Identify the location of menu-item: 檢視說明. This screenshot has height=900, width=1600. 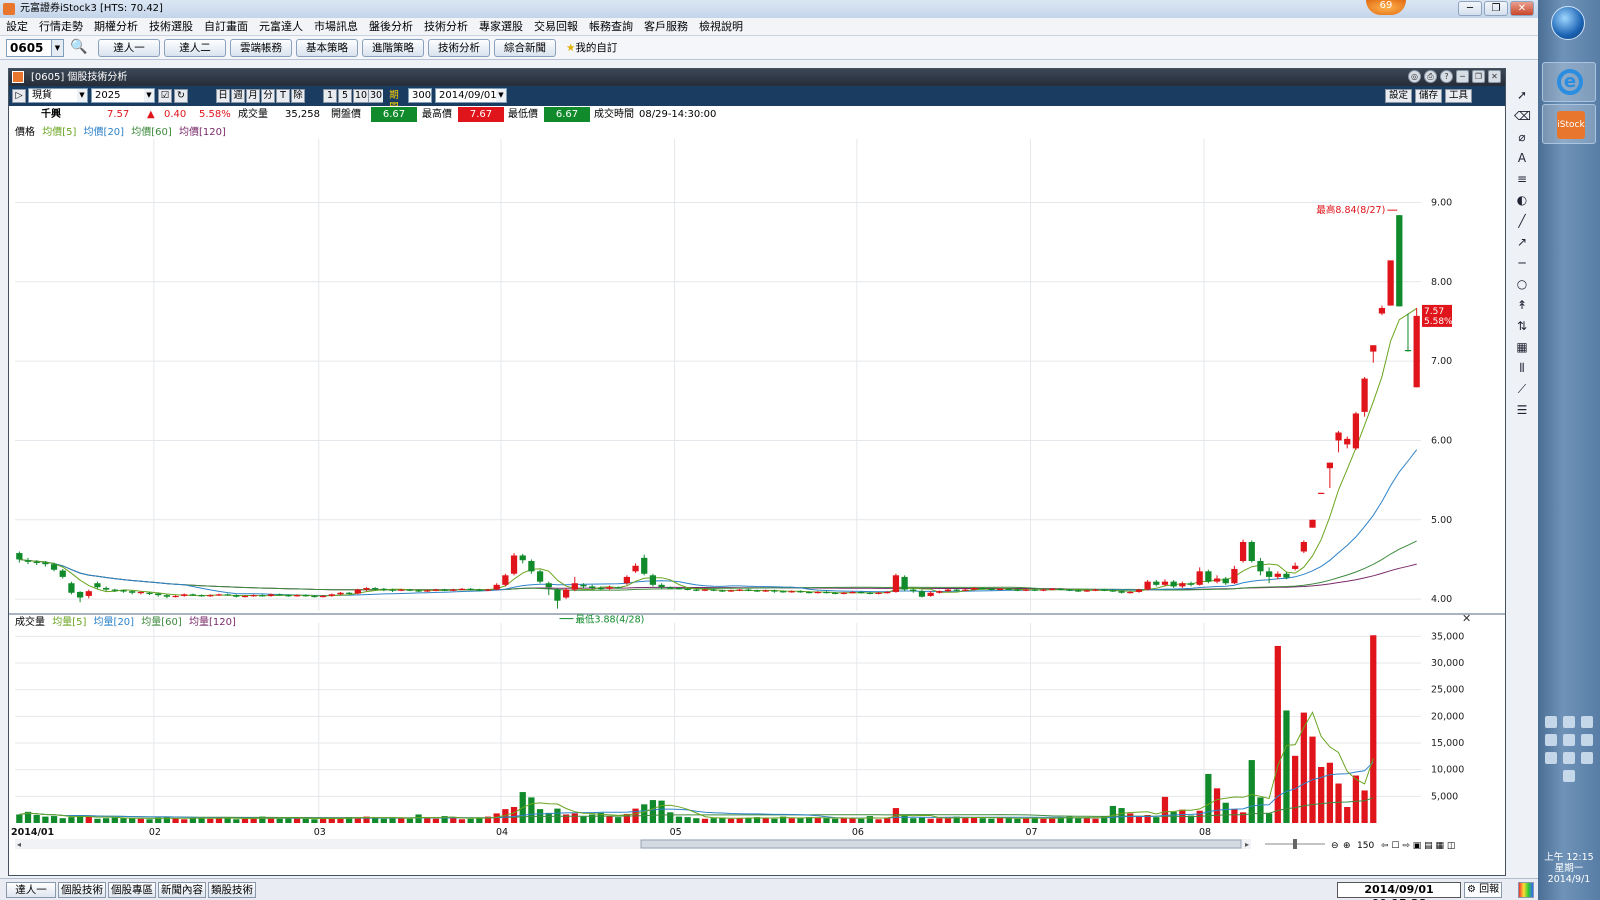
(721, 26).